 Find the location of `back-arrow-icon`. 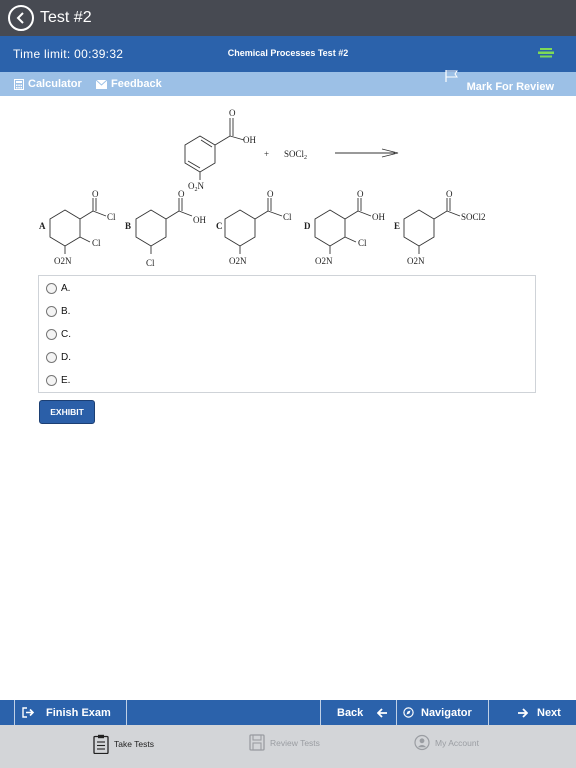

back-arrow-icon is located at coordinates (21, 18).